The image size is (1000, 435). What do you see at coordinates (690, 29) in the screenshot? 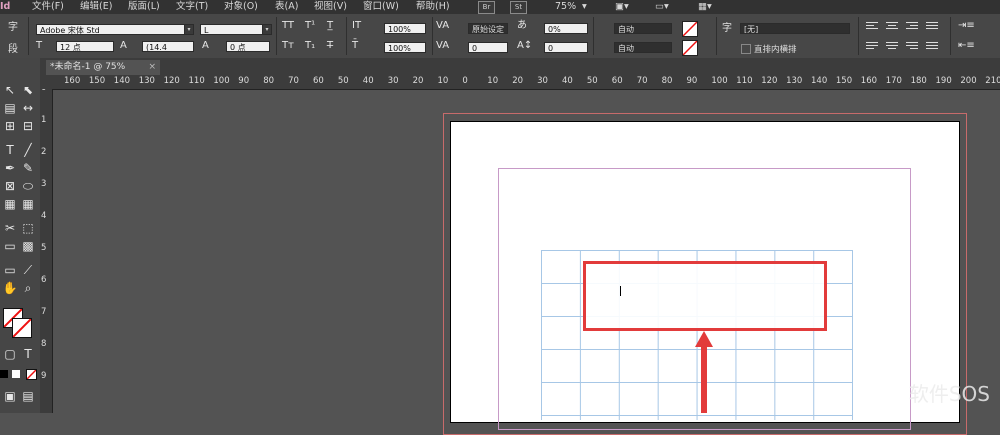
I see `fill-swatch-none-icon` at bounding box center [690, 29].